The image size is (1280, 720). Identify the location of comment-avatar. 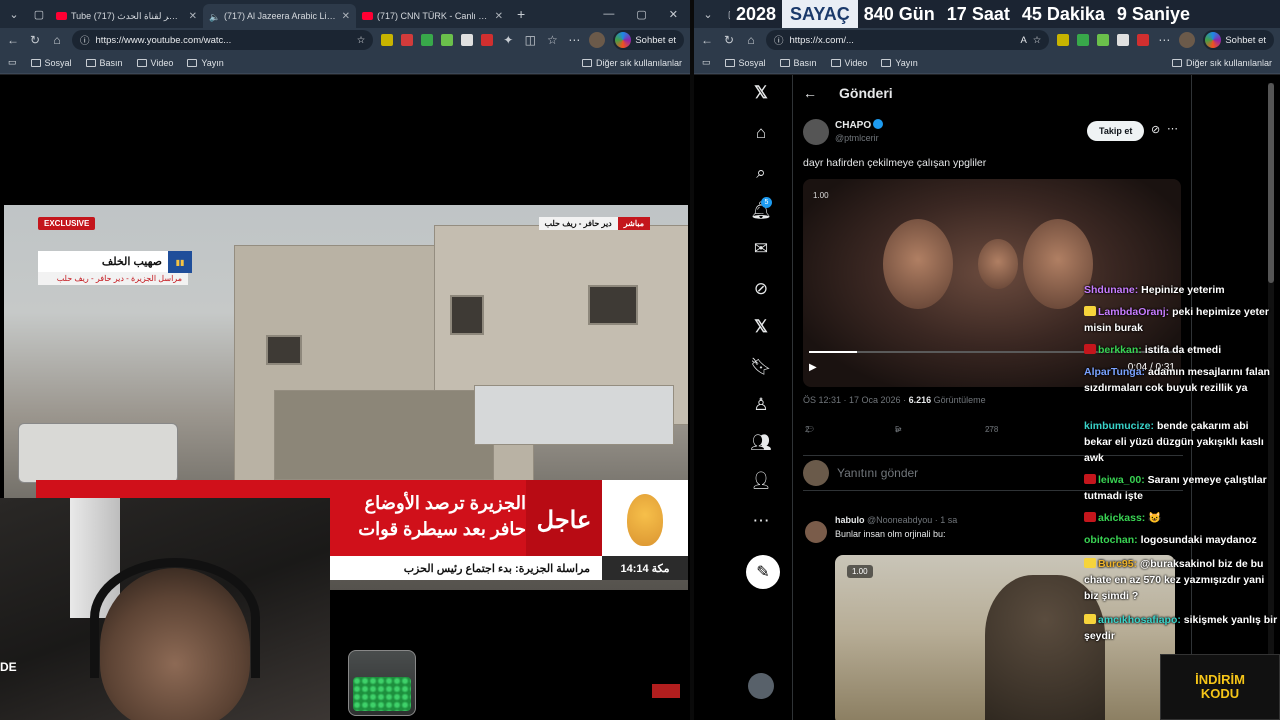
(816, 532).